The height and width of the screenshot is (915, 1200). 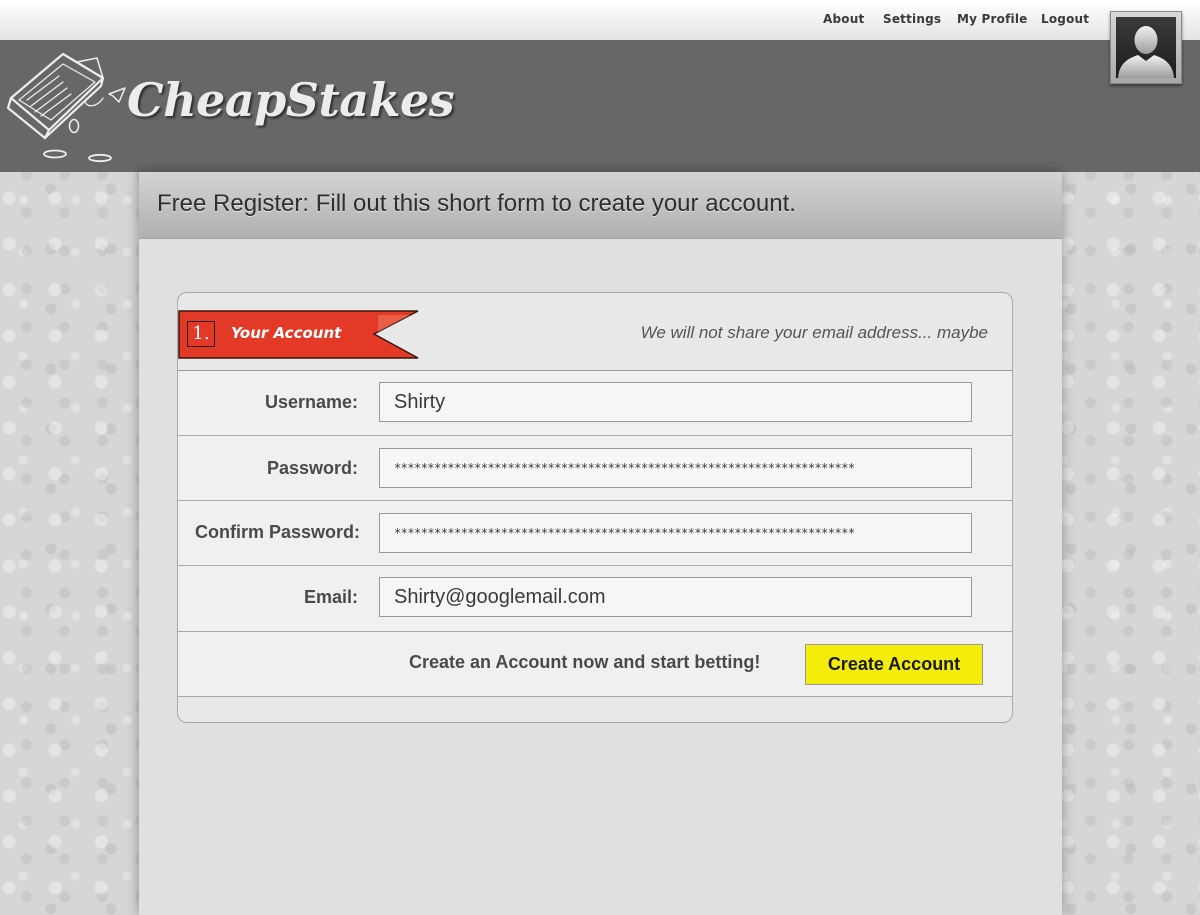 I want to click on brand-logo-text: CheapStakes, so click(x=291, y=100).